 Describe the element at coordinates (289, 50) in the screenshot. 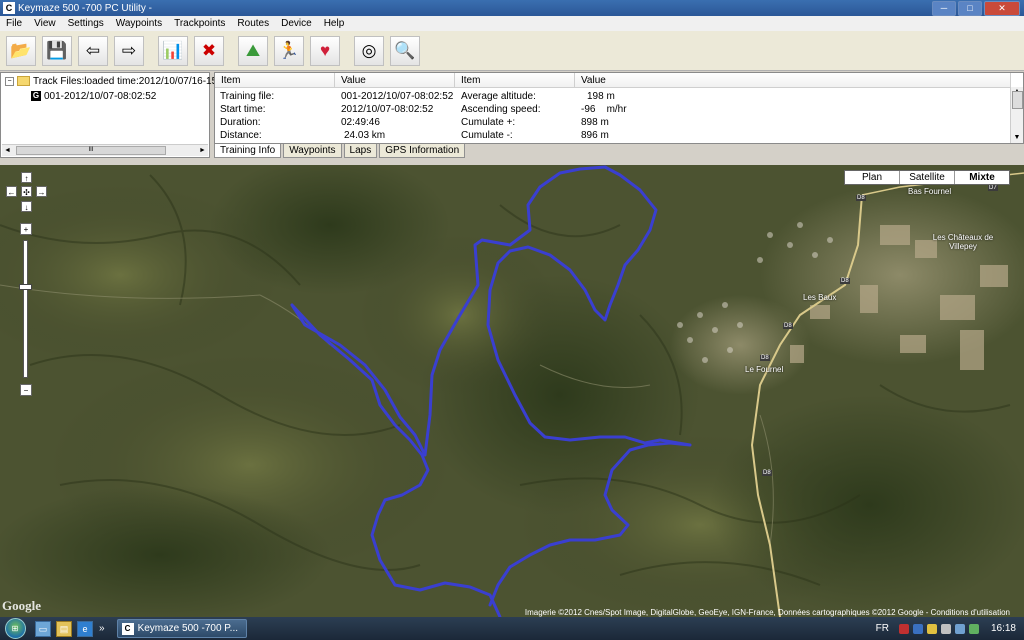

I see `speed-button: 🏃` at that location.